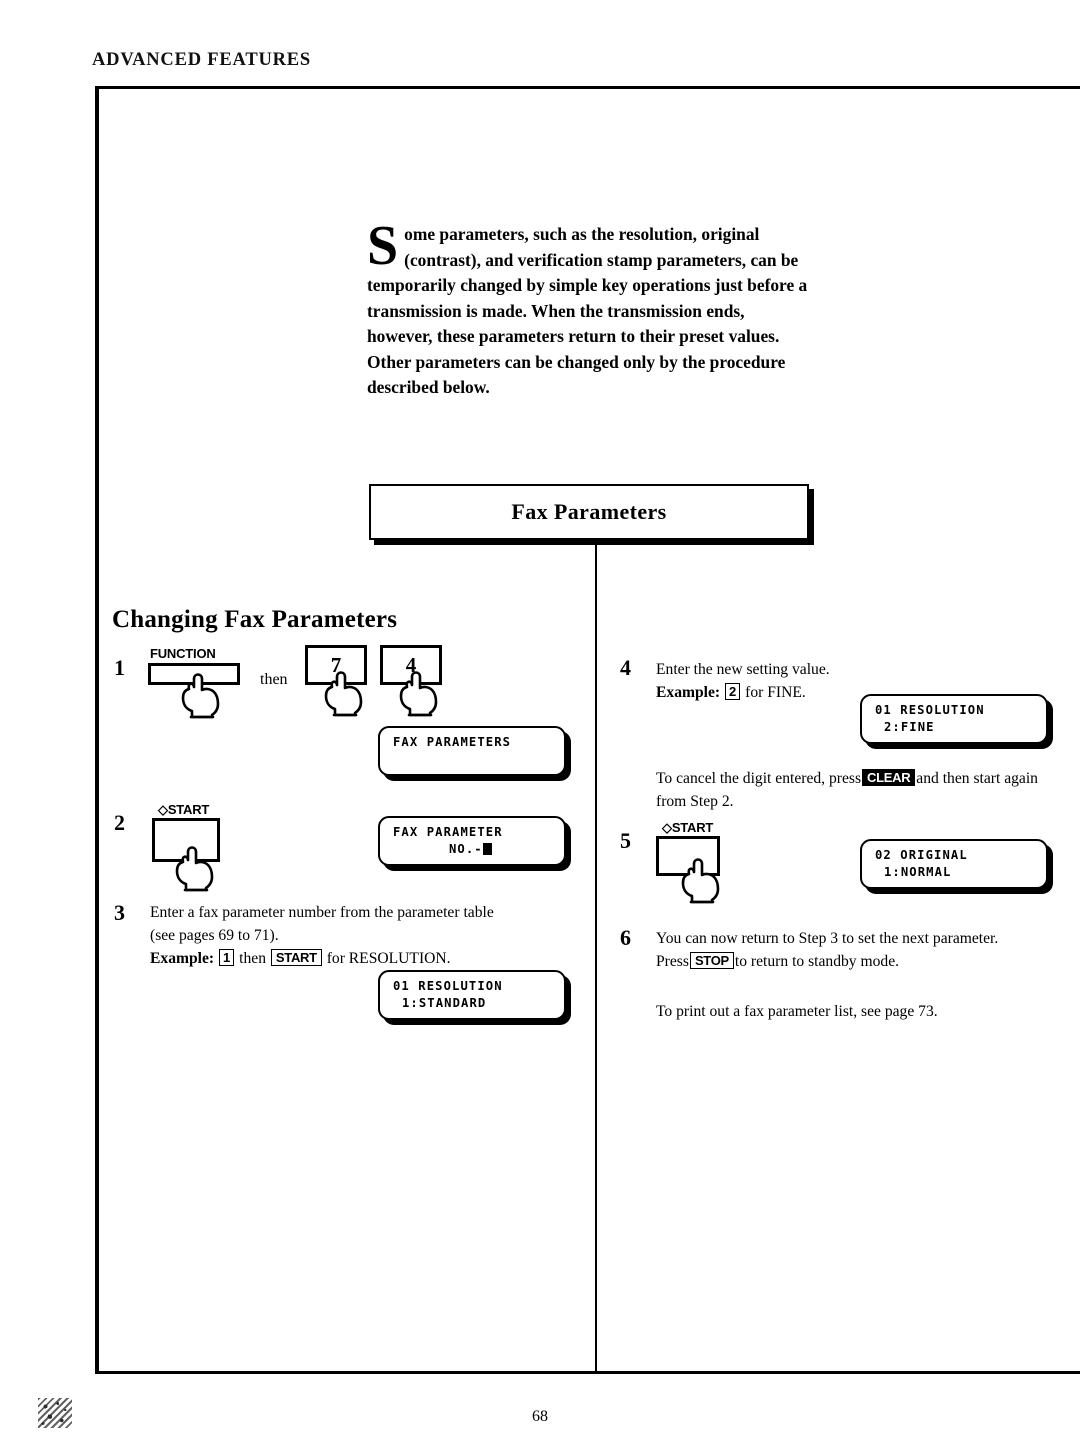 This screenshot has height=1450, width=1080. What do you see at coordinates (775, 692) in the screenshot?
I see `step-4-example-tail: for FINE.` at bounding box center [775, 692].